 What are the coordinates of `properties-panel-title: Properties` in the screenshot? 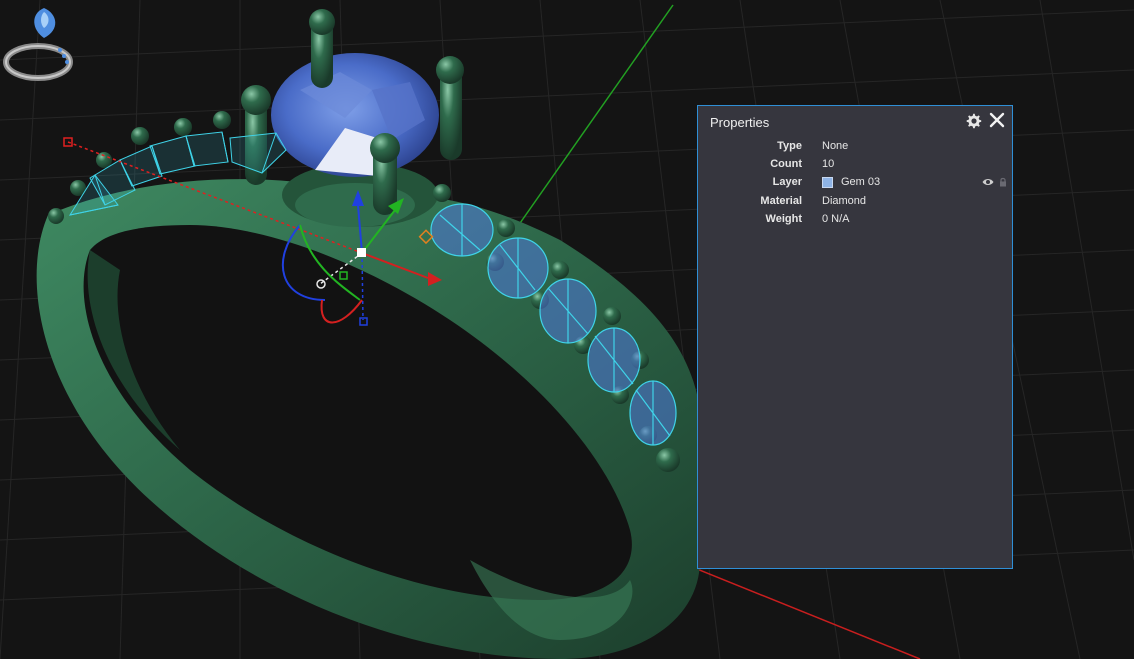 It's located at (740, 122).